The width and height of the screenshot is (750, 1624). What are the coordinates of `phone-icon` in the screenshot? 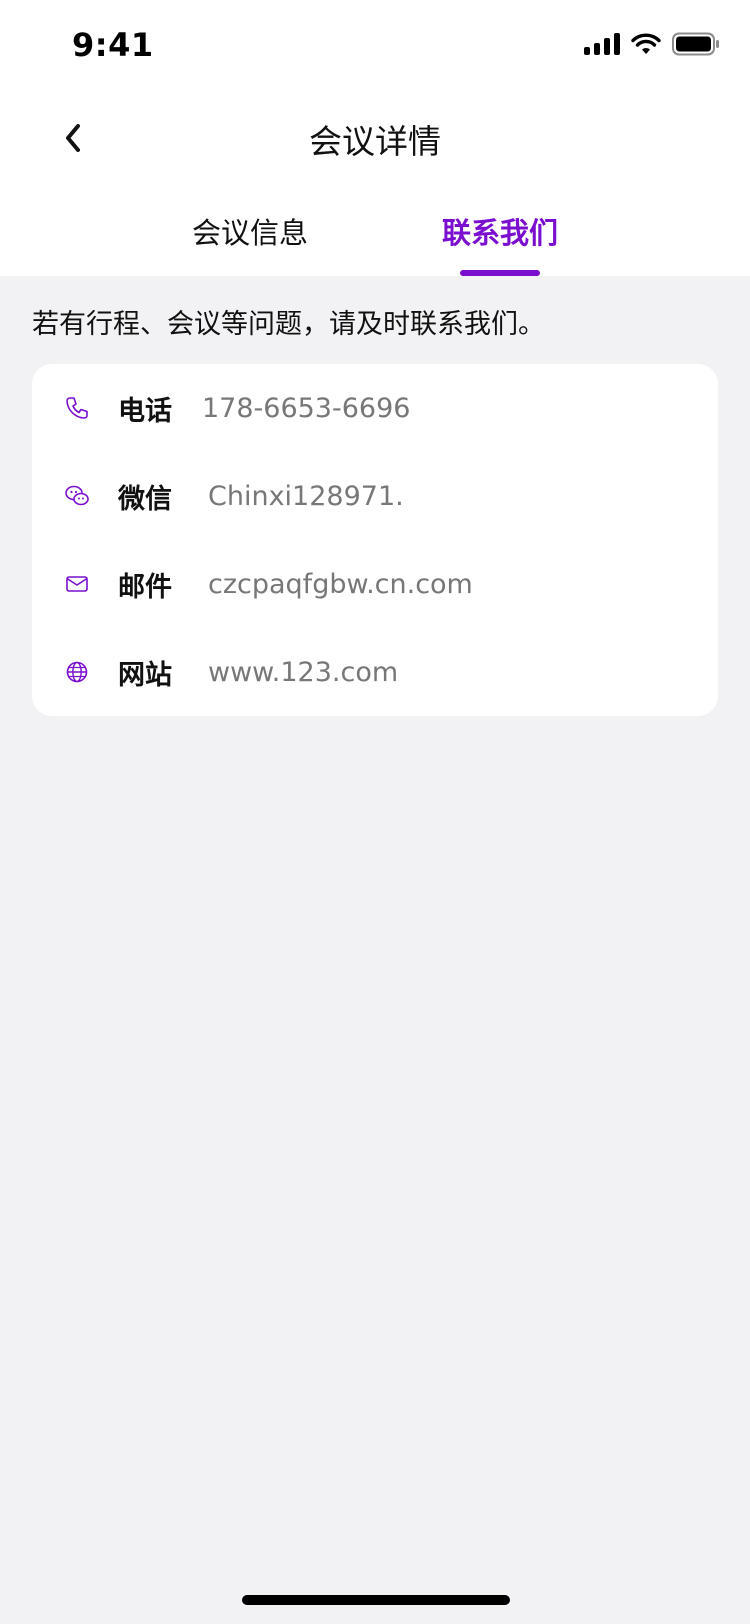 It's located at (77, 408).